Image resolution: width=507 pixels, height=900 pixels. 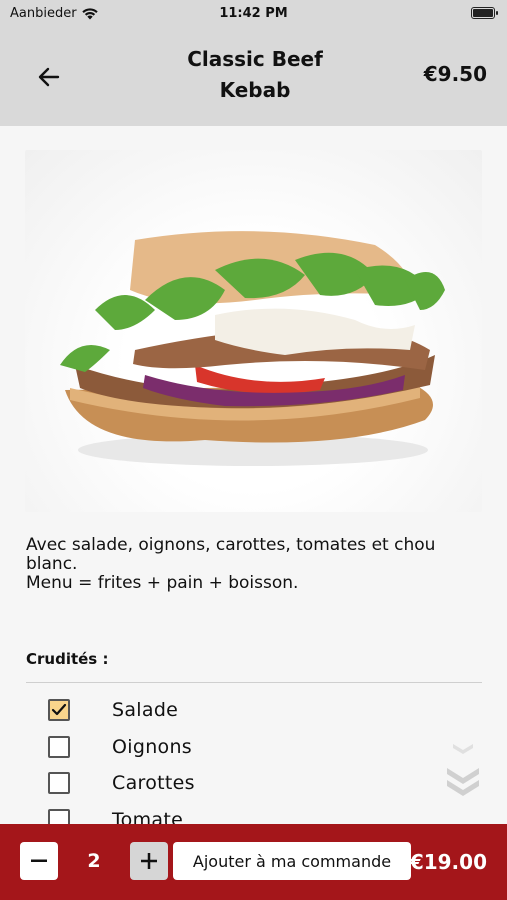 What do you see at coordinates (292, 861) in the screenshot?
I see `add-to-order-button: Ajouter à ma commande` at bounding box center [292, 861].